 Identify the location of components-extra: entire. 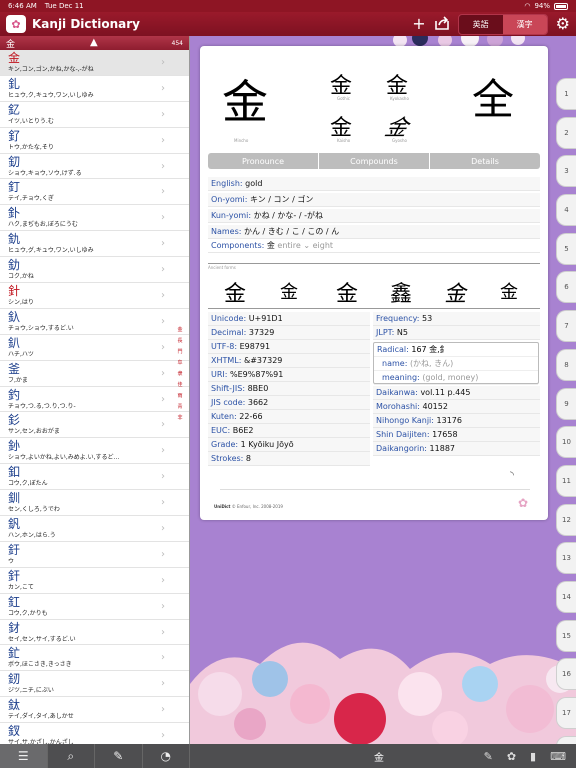
(289, 245).